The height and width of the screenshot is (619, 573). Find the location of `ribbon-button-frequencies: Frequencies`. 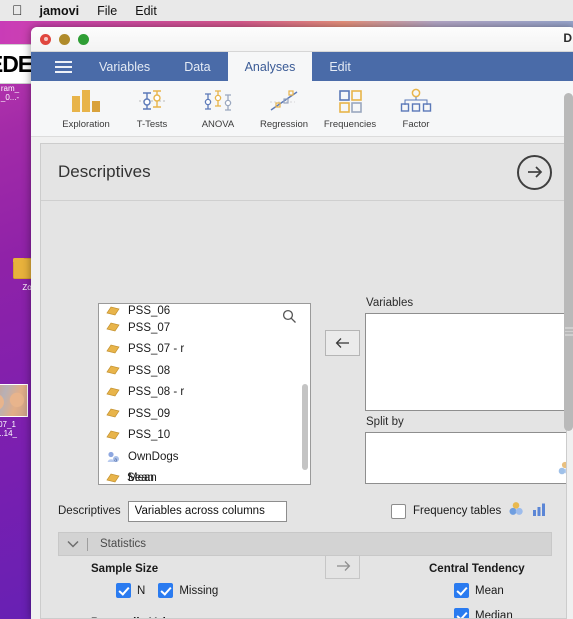

ribbon-button-frequencies: Frequencies is located at coordinates (350, 108).